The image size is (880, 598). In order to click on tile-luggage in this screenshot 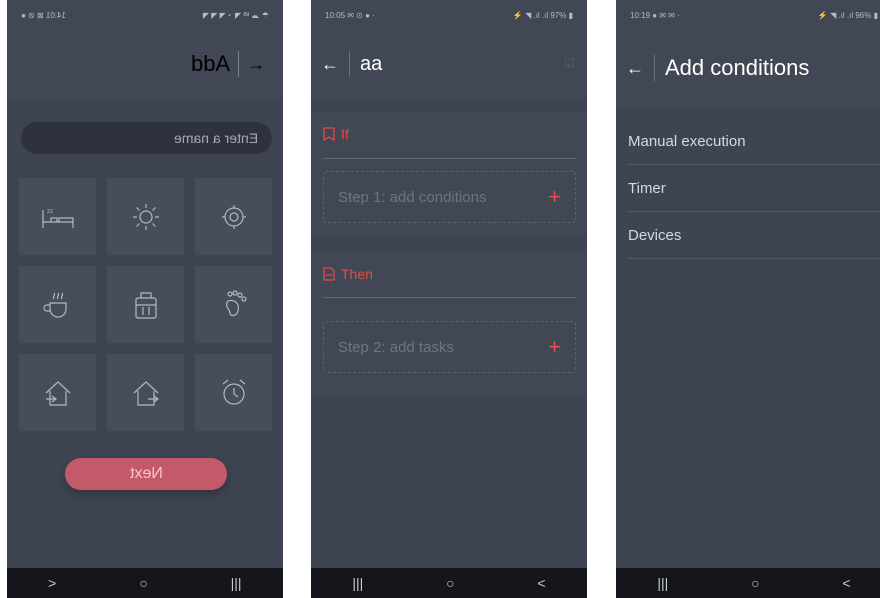, I will do `click(145, 304)`.